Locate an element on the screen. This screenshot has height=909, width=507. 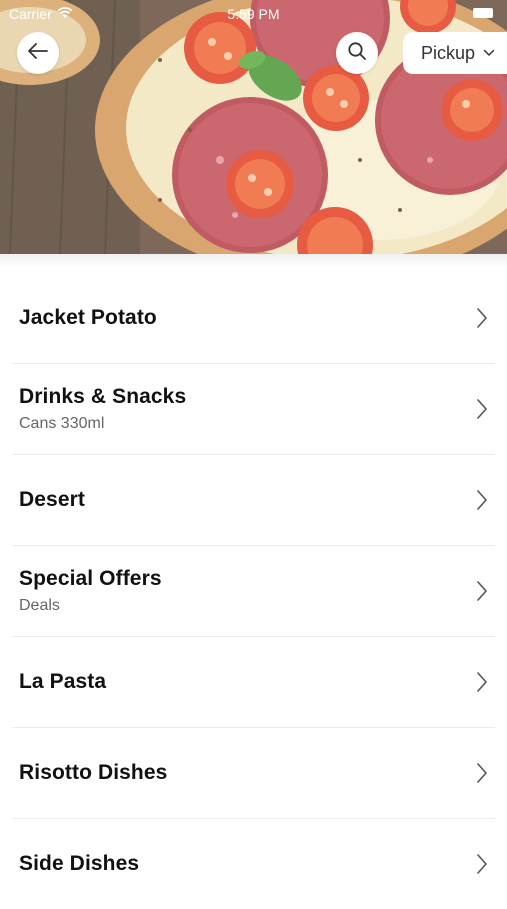
category-item-drinks-snacks: Drinks & Snacks Cans 330ml is located at coordinates (253, 408).